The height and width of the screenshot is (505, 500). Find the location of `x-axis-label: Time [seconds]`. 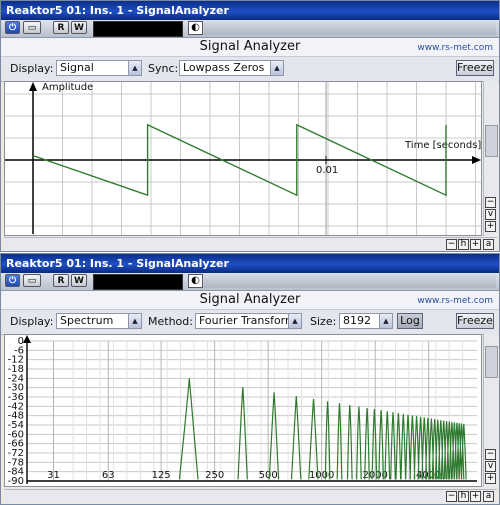

x-axis-label: Time [seconds] is located at coordinates (442, 145).